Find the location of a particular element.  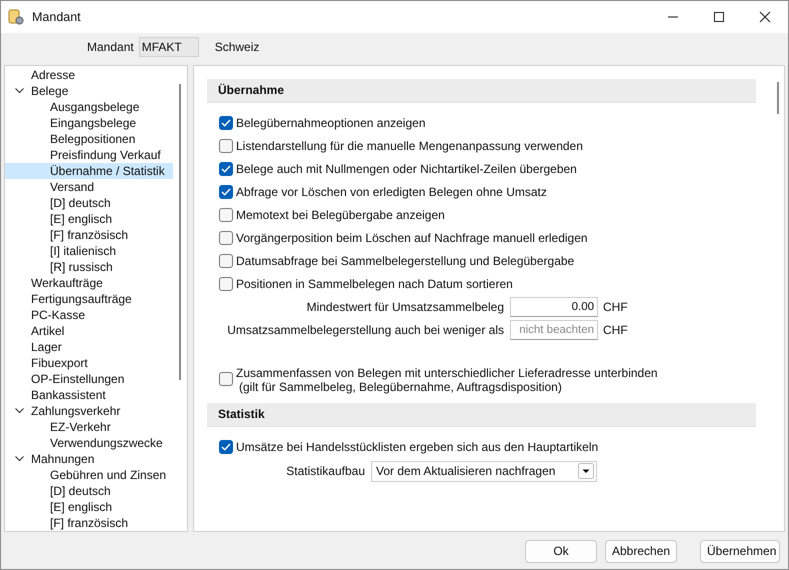

checkbox-label: Listendarstellung für die manuelle Mengenanpassung verwenden is located at coordinates (409, 145).